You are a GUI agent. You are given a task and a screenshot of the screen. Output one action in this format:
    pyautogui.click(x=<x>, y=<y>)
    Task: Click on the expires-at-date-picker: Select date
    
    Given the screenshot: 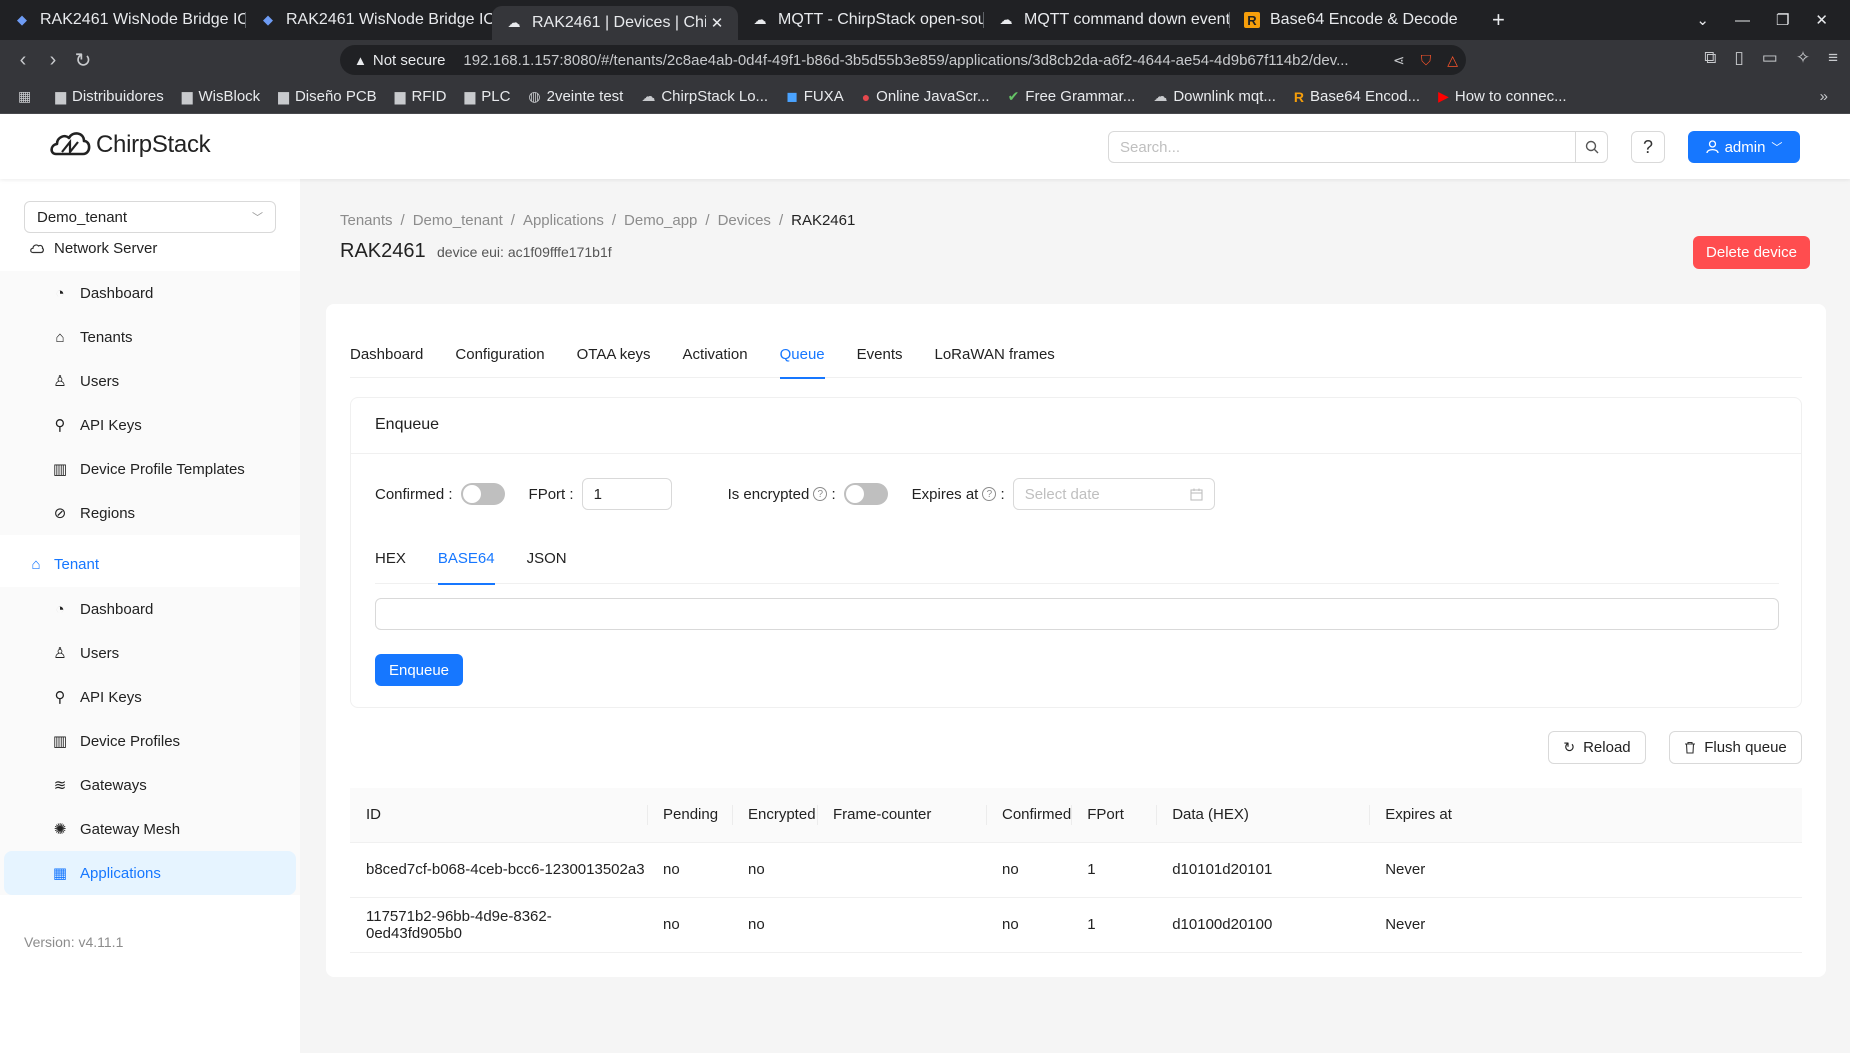 What is the action you would take?
    pyautogui.click(x=1113, y=494)
    